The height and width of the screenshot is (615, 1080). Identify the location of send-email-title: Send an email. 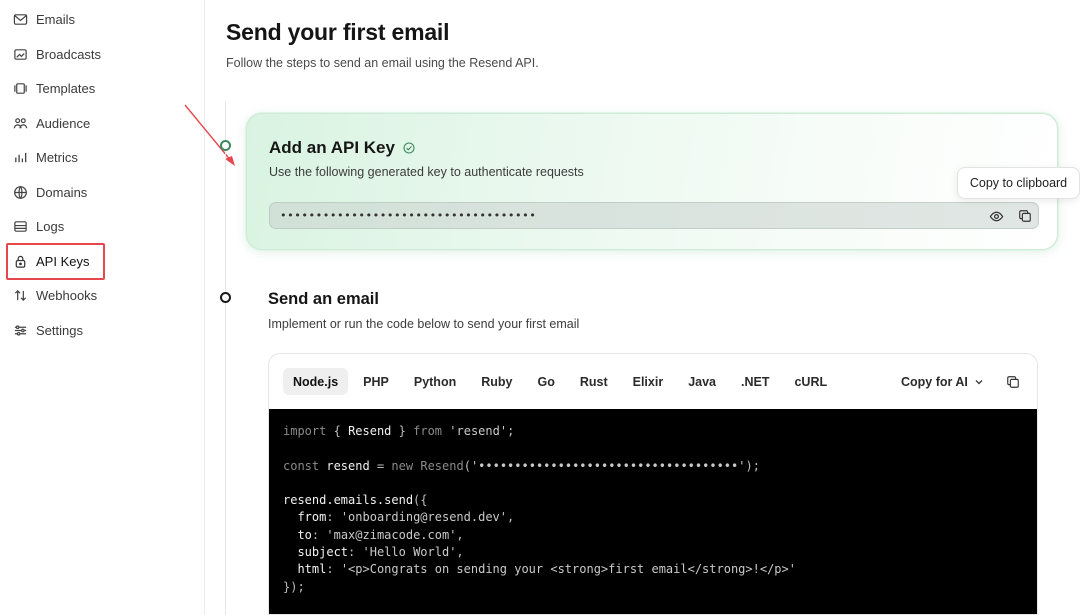
(323, 299).